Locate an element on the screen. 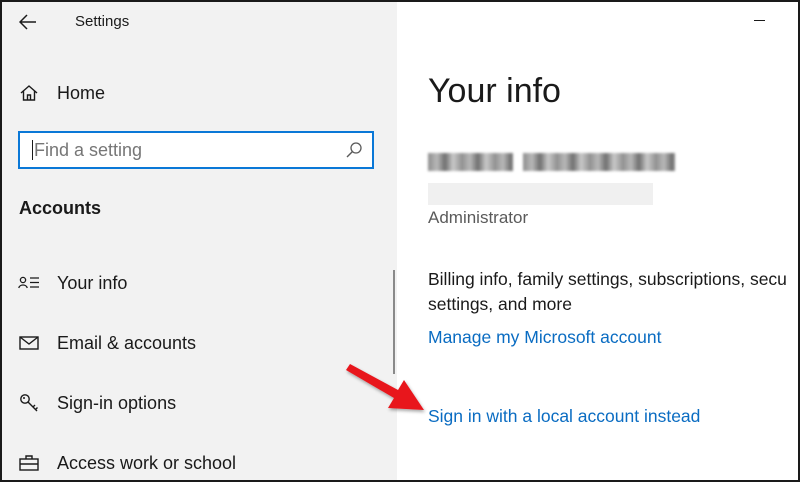 The width and height of the screenshot is (800, 482). text-caret is located at coordinates (32, 150).